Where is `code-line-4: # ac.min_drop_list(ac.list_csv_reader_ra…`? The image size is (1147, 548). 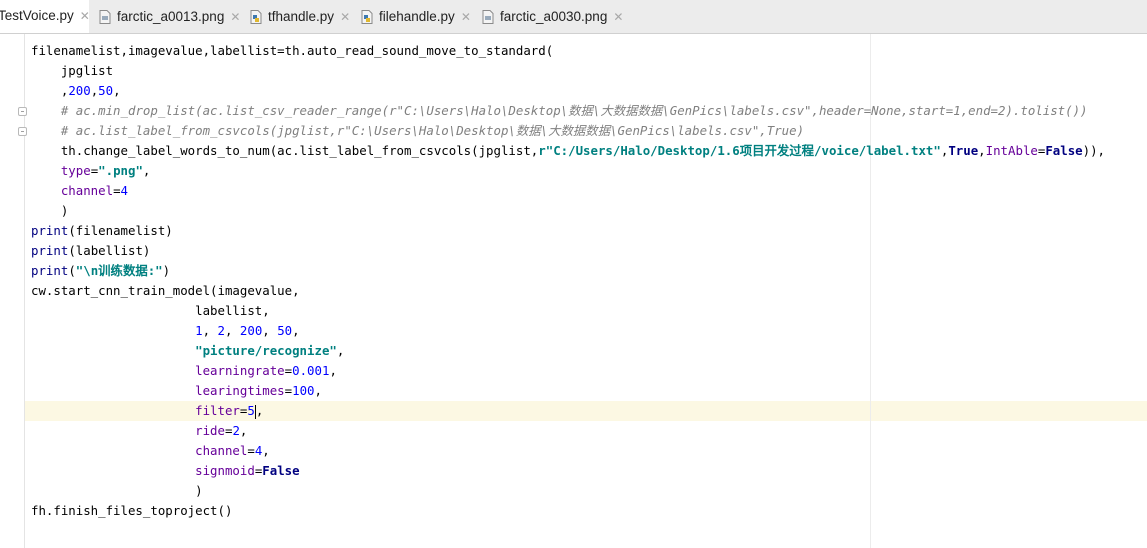 code-line-4: # ac.min_drop_list(ac.list_csv_reader_ra… is located at coordinates (559, 111).